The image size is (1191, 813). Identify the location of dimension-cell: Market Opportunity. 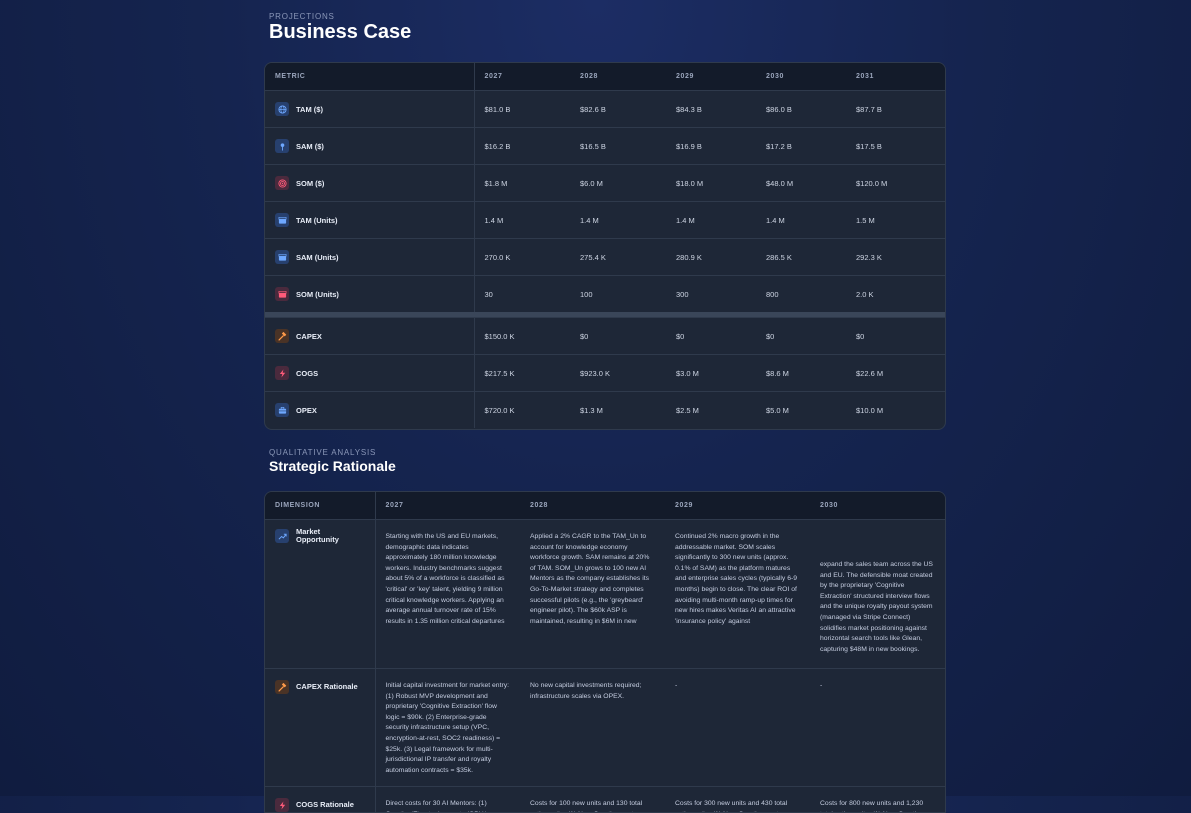
(320, 594).